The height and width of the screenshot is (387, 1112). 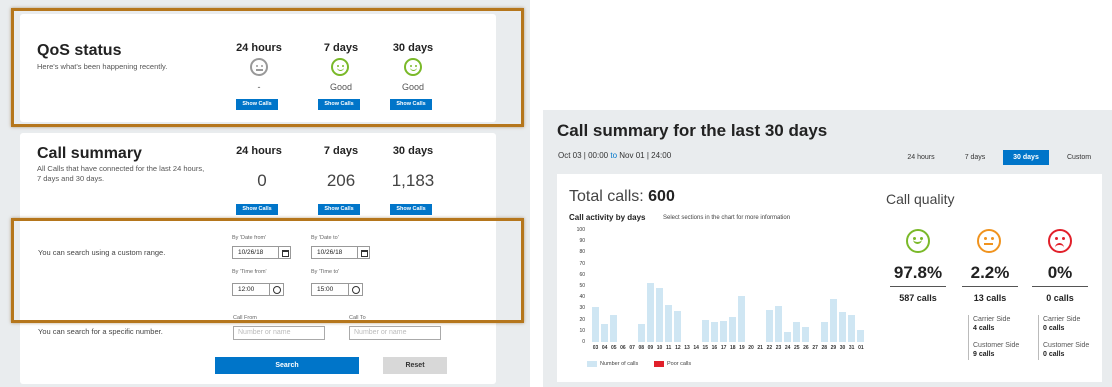 I want to click on good-face-icon, so click(x=918, y=241).